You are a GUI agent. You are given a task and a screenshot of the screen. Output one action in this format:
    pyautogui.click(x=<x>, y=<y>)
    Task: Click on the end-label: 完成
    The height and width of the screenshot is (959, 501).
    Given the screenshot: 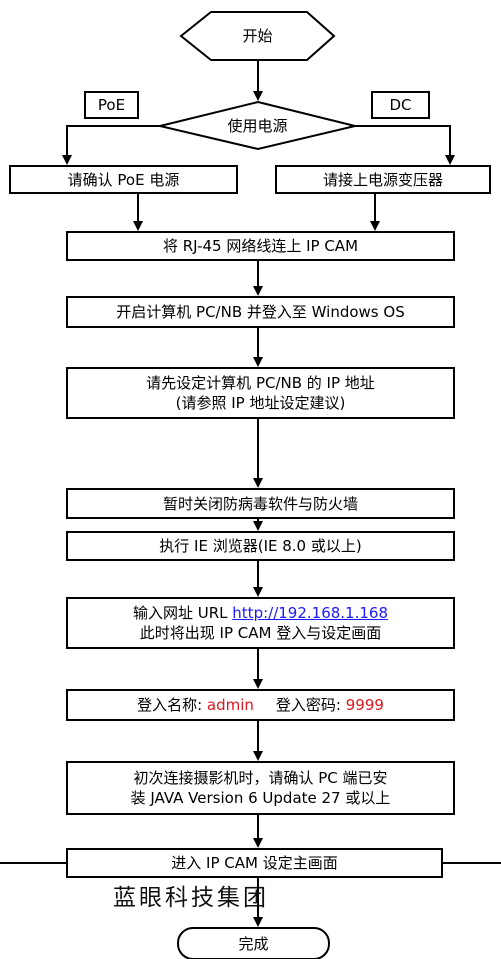 What is the action you would take?
    pyautogui.click(x=253, y=943)
    